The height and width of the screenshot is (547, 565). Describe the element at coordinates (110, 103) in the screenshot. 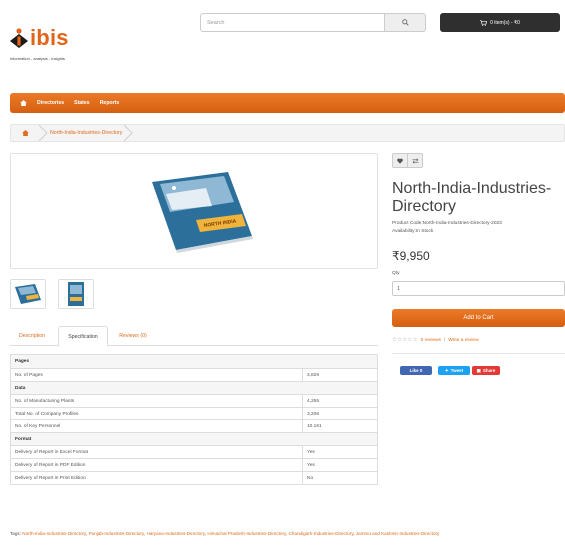

I see `menu-item-reports: Reports` at that location.